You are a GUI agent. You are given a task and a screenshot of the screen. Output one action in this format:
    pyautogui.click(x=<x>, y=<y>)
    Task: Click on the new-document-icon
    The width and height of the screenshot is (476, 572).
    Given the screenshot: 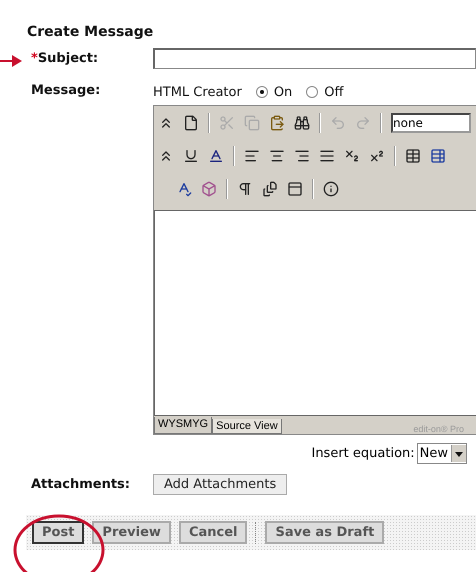 What is the action you would take?
    pyautogui.click(x=191, y=122)
    